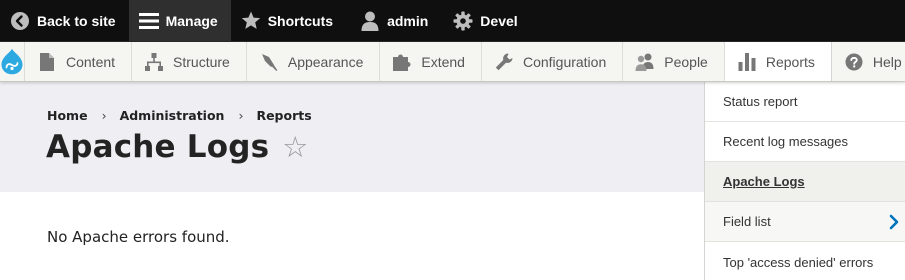  What do you see at coordinates (402, 62) in the screenshot?
I see `puzzle-icon` at bounding box center [402, 62].